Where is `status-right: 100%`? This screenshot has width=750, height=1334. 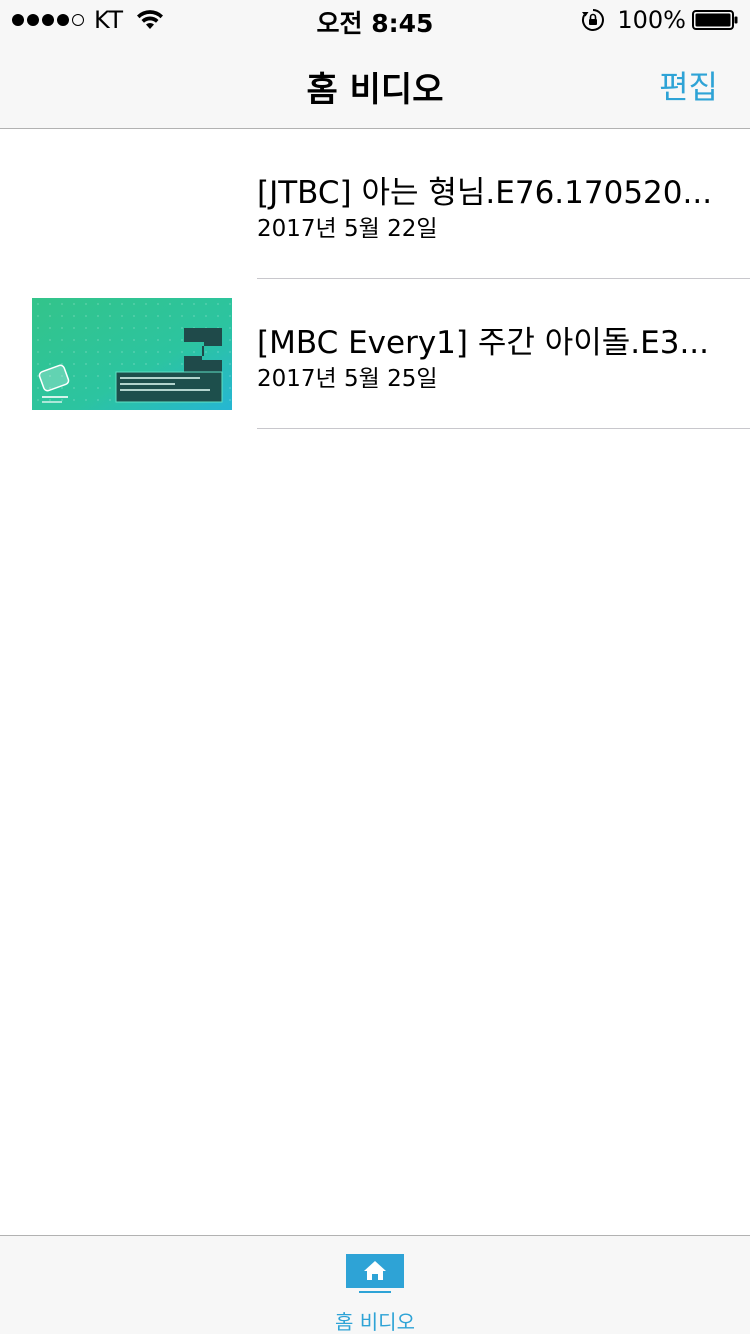
status-right: 100% is located at coordinates (659, 20).